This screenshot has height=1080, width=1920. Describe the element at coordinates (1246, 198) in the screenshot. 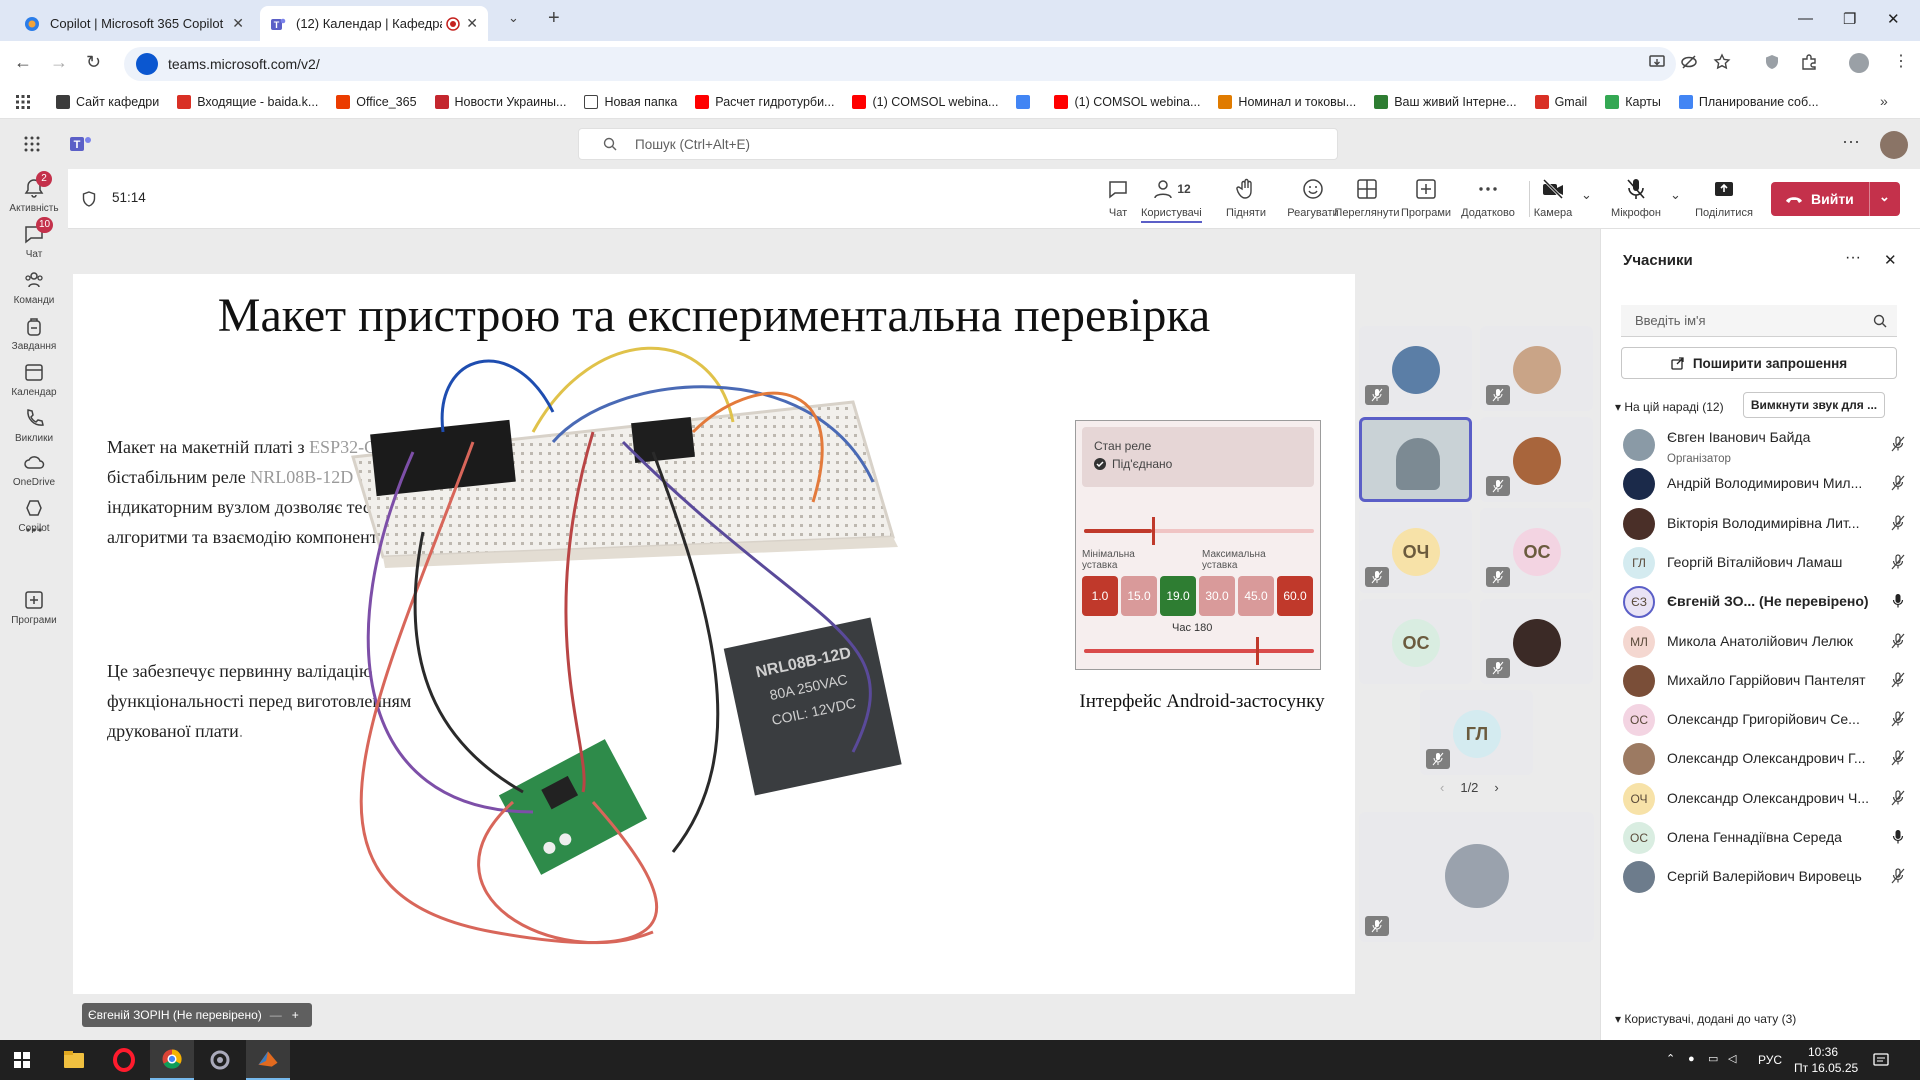

I see `toolbar-hand-button: Підняти` at that location.